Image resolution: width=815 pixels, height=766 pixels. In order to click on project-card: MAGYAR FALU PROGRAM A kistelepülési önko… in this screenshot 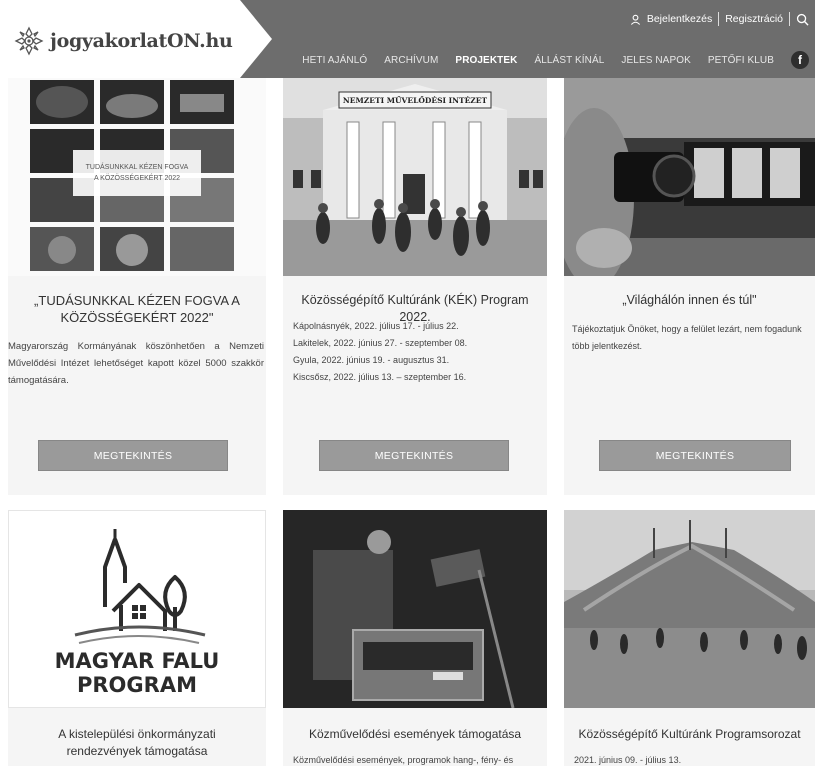, I will do `click(137, 638)`.